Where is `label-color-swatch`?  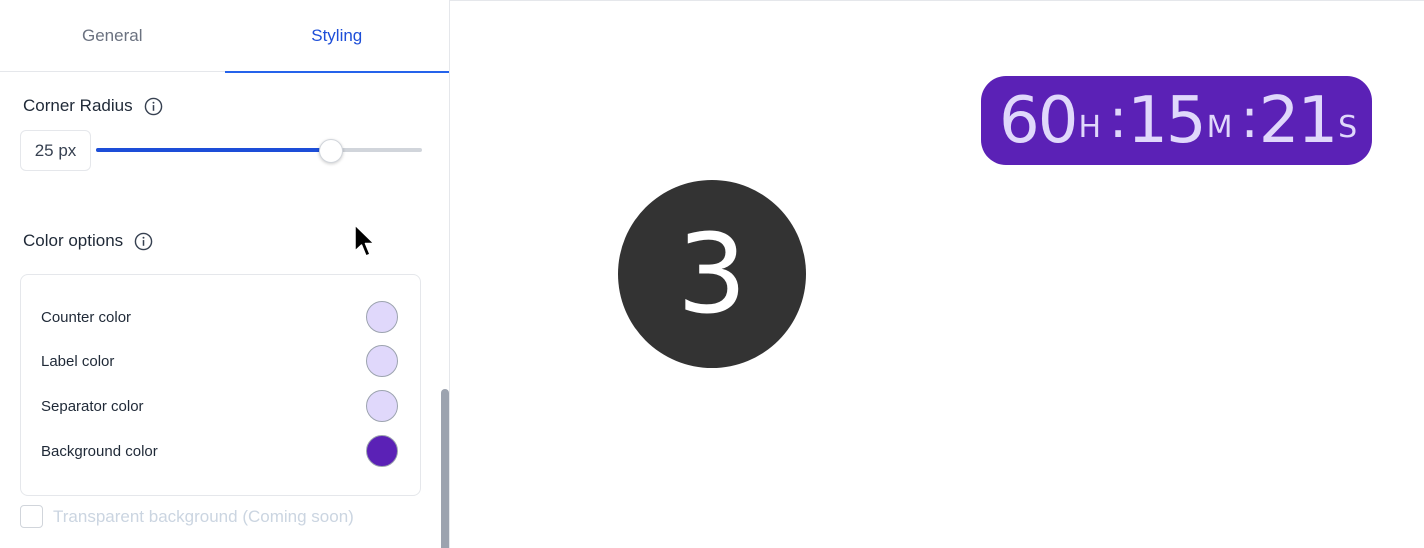 label-color-swatch is located at coordinates (382, 361).